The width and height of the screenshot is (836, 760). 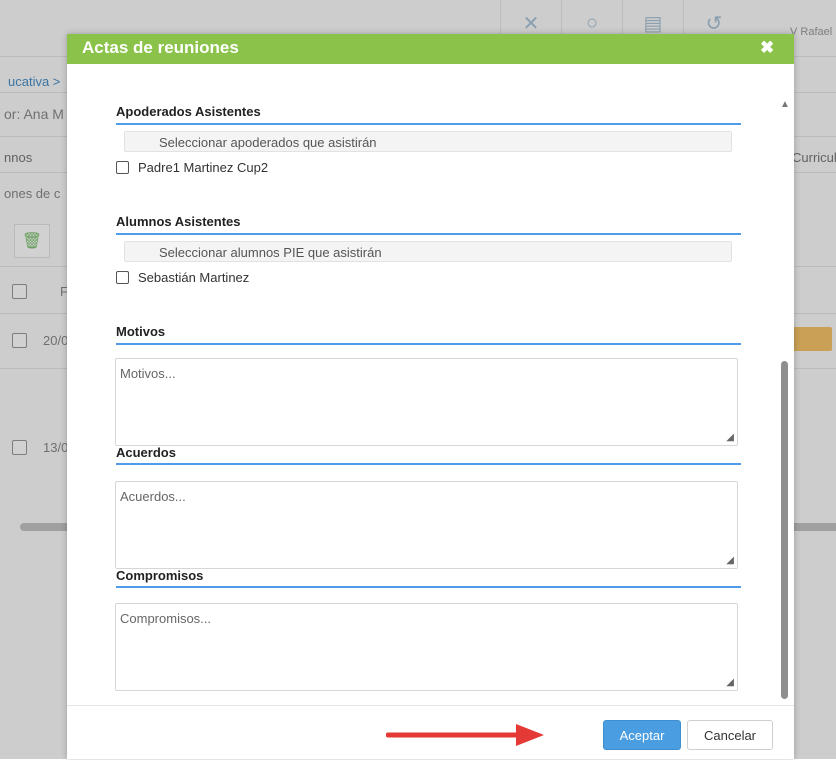 I want to click on apoderado-checkbox, so click(x=122, y=167).